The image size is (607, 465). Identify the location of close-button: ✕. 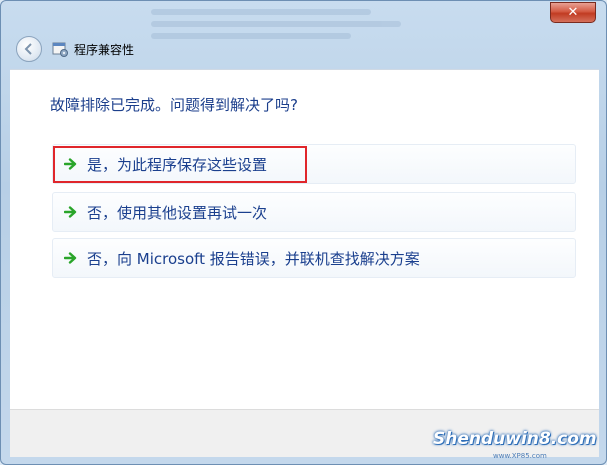
(573, 12).